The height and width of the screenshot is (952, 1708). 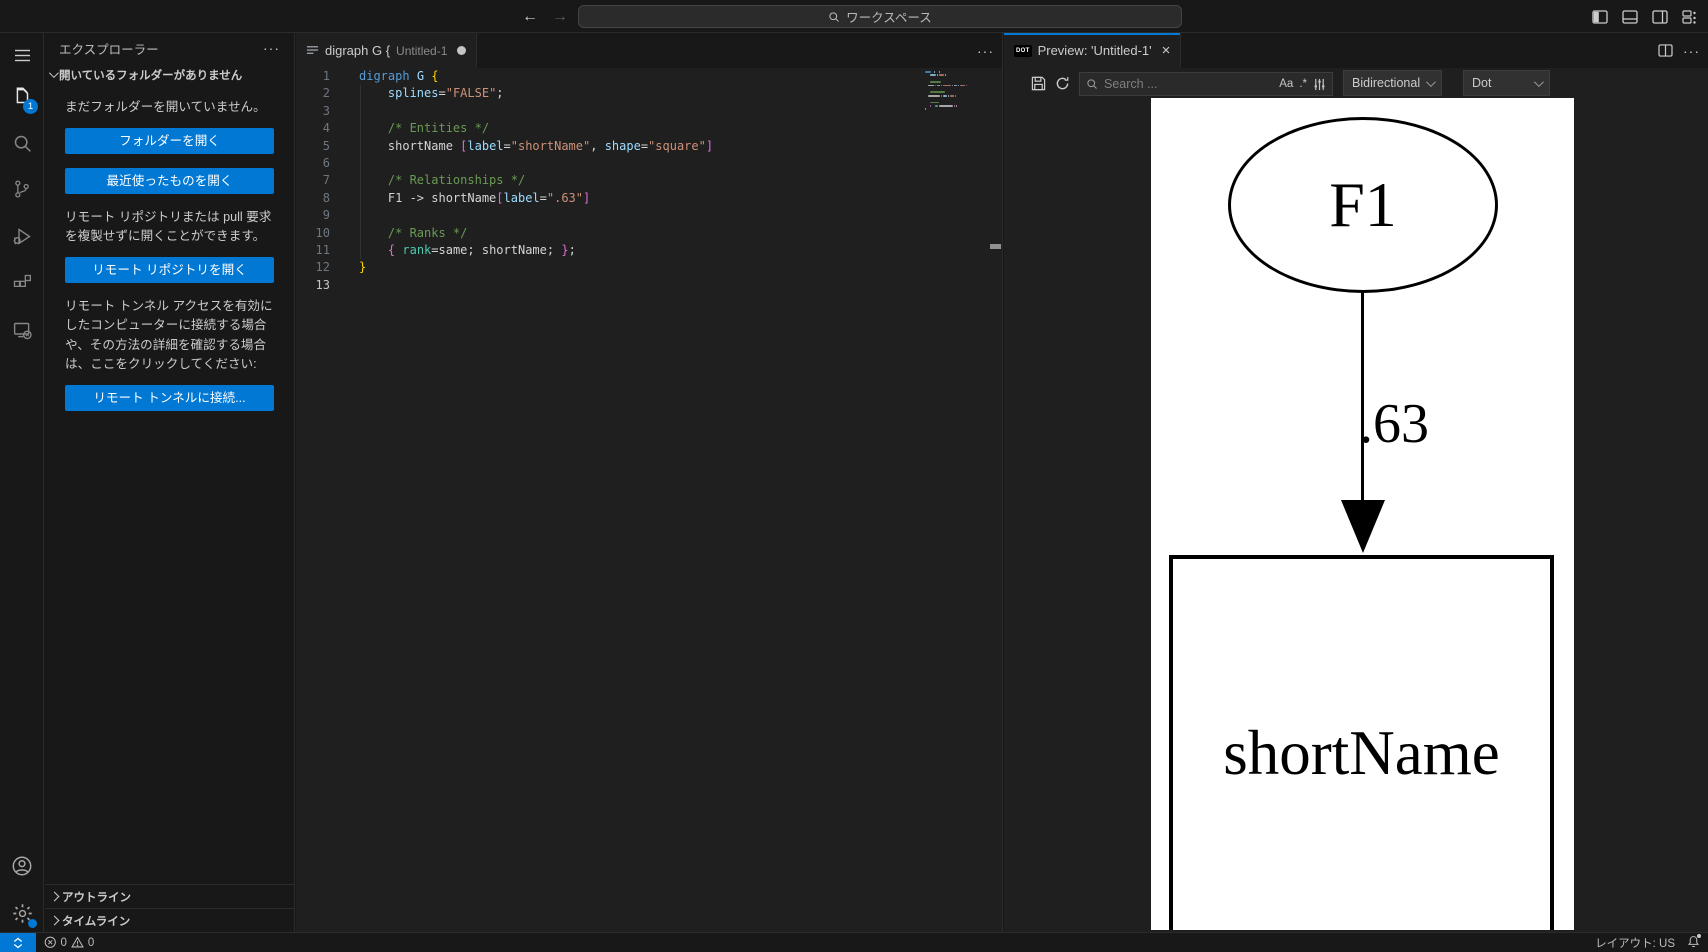 I want to click on preview-more-actions-icon: ···, so click(x=1691, y=51).